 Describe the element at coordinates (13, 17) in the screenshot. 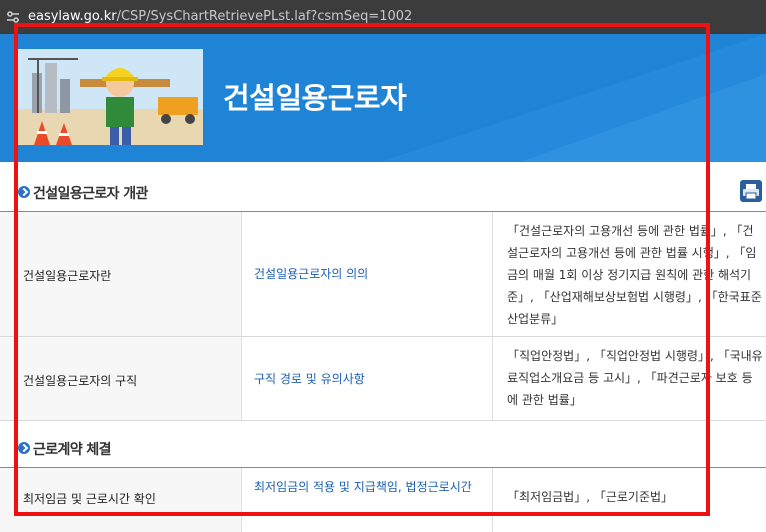

I see `tune-icon` at that location.